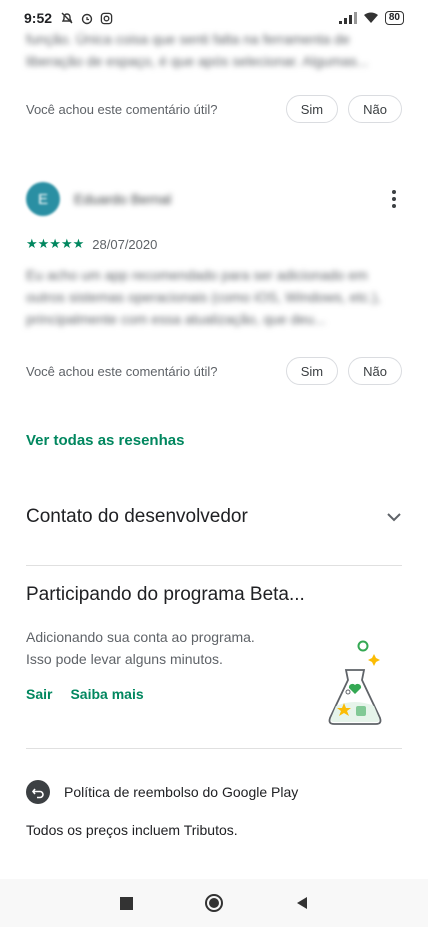  What do you see at coordinates (38, 792) in the screenshot?
I see `refund-icon` at bounding box center [38, 792].